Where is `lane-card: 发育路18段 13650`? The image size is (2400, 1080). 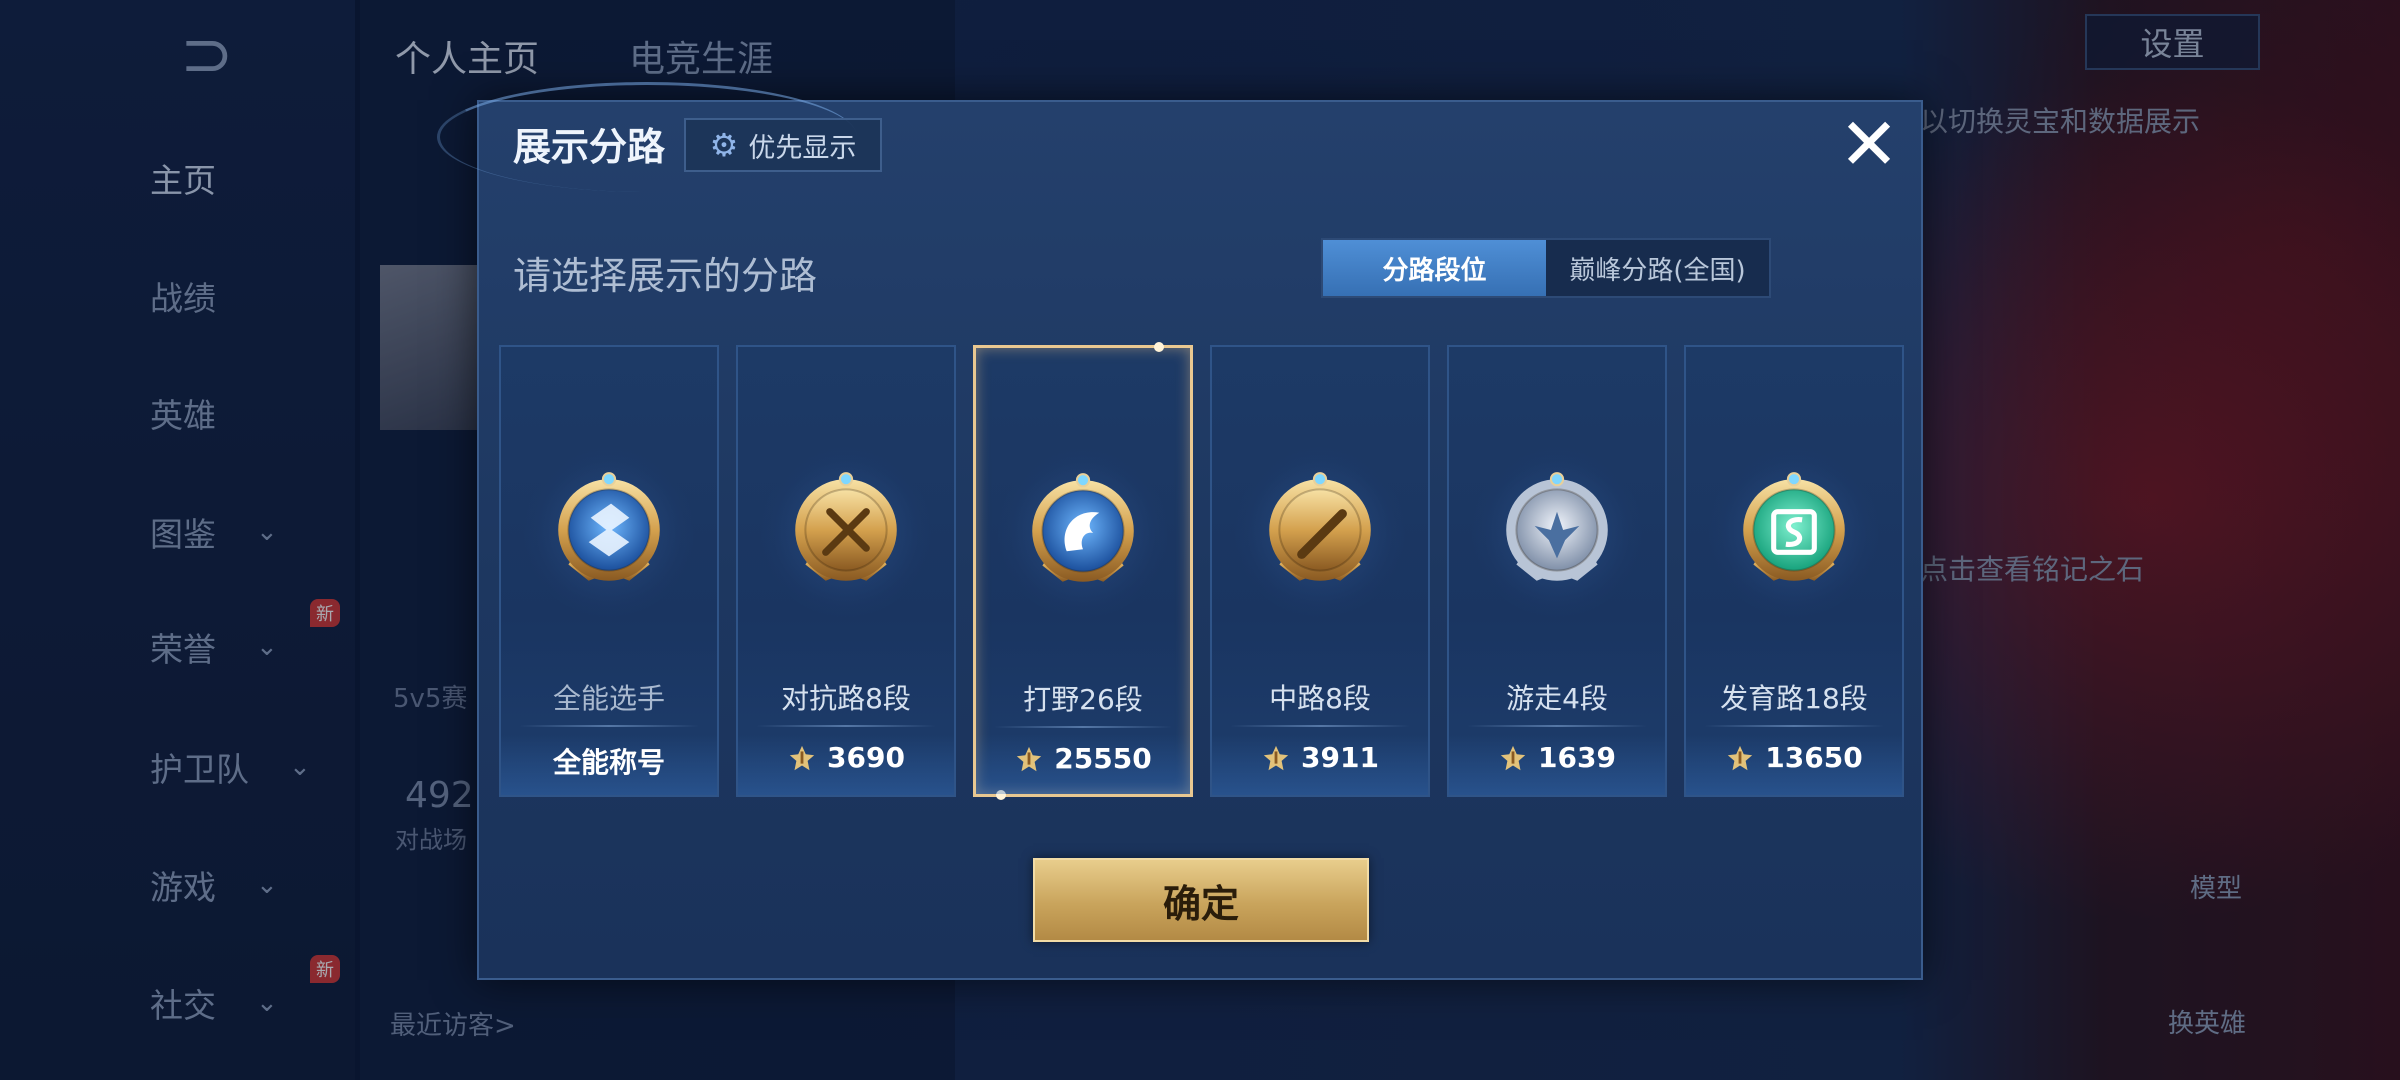 lane-card: 发育路18段 13650 is located at coordinates (1794, 571).